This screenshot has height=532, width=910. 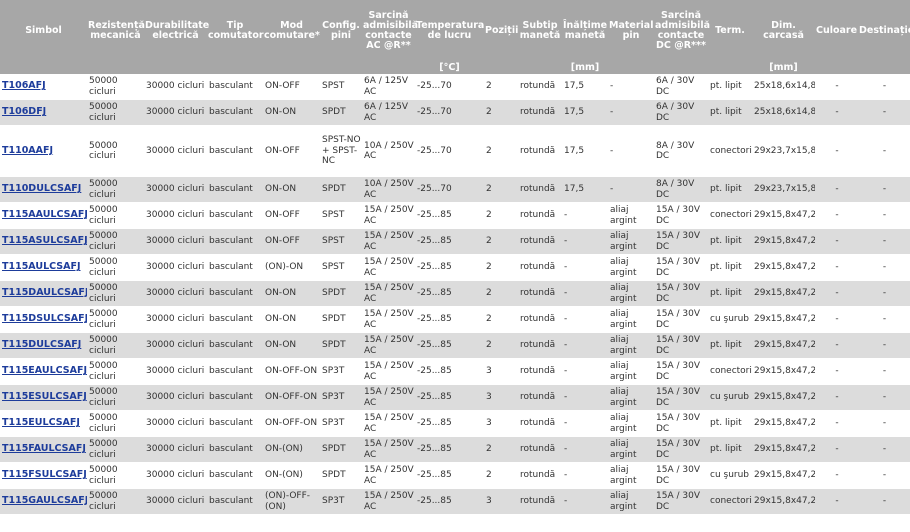 I want to click on temperature-cell: -25...70, so click(x=449, y=189).